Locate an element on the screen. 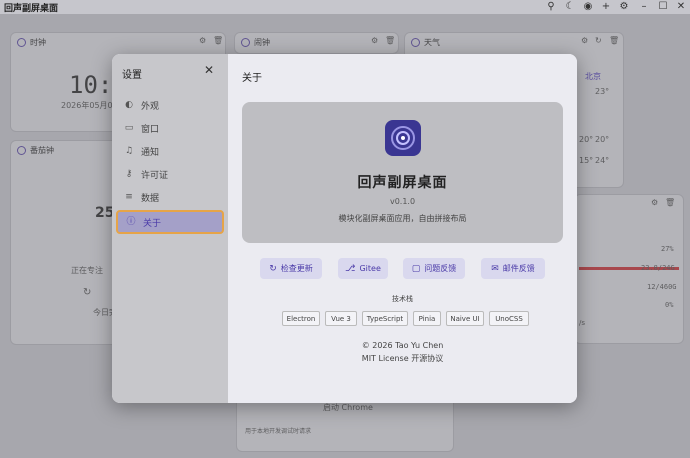 The image size is (690, 458). tech-tag: TypeScript is located at coordinates (385, 318).